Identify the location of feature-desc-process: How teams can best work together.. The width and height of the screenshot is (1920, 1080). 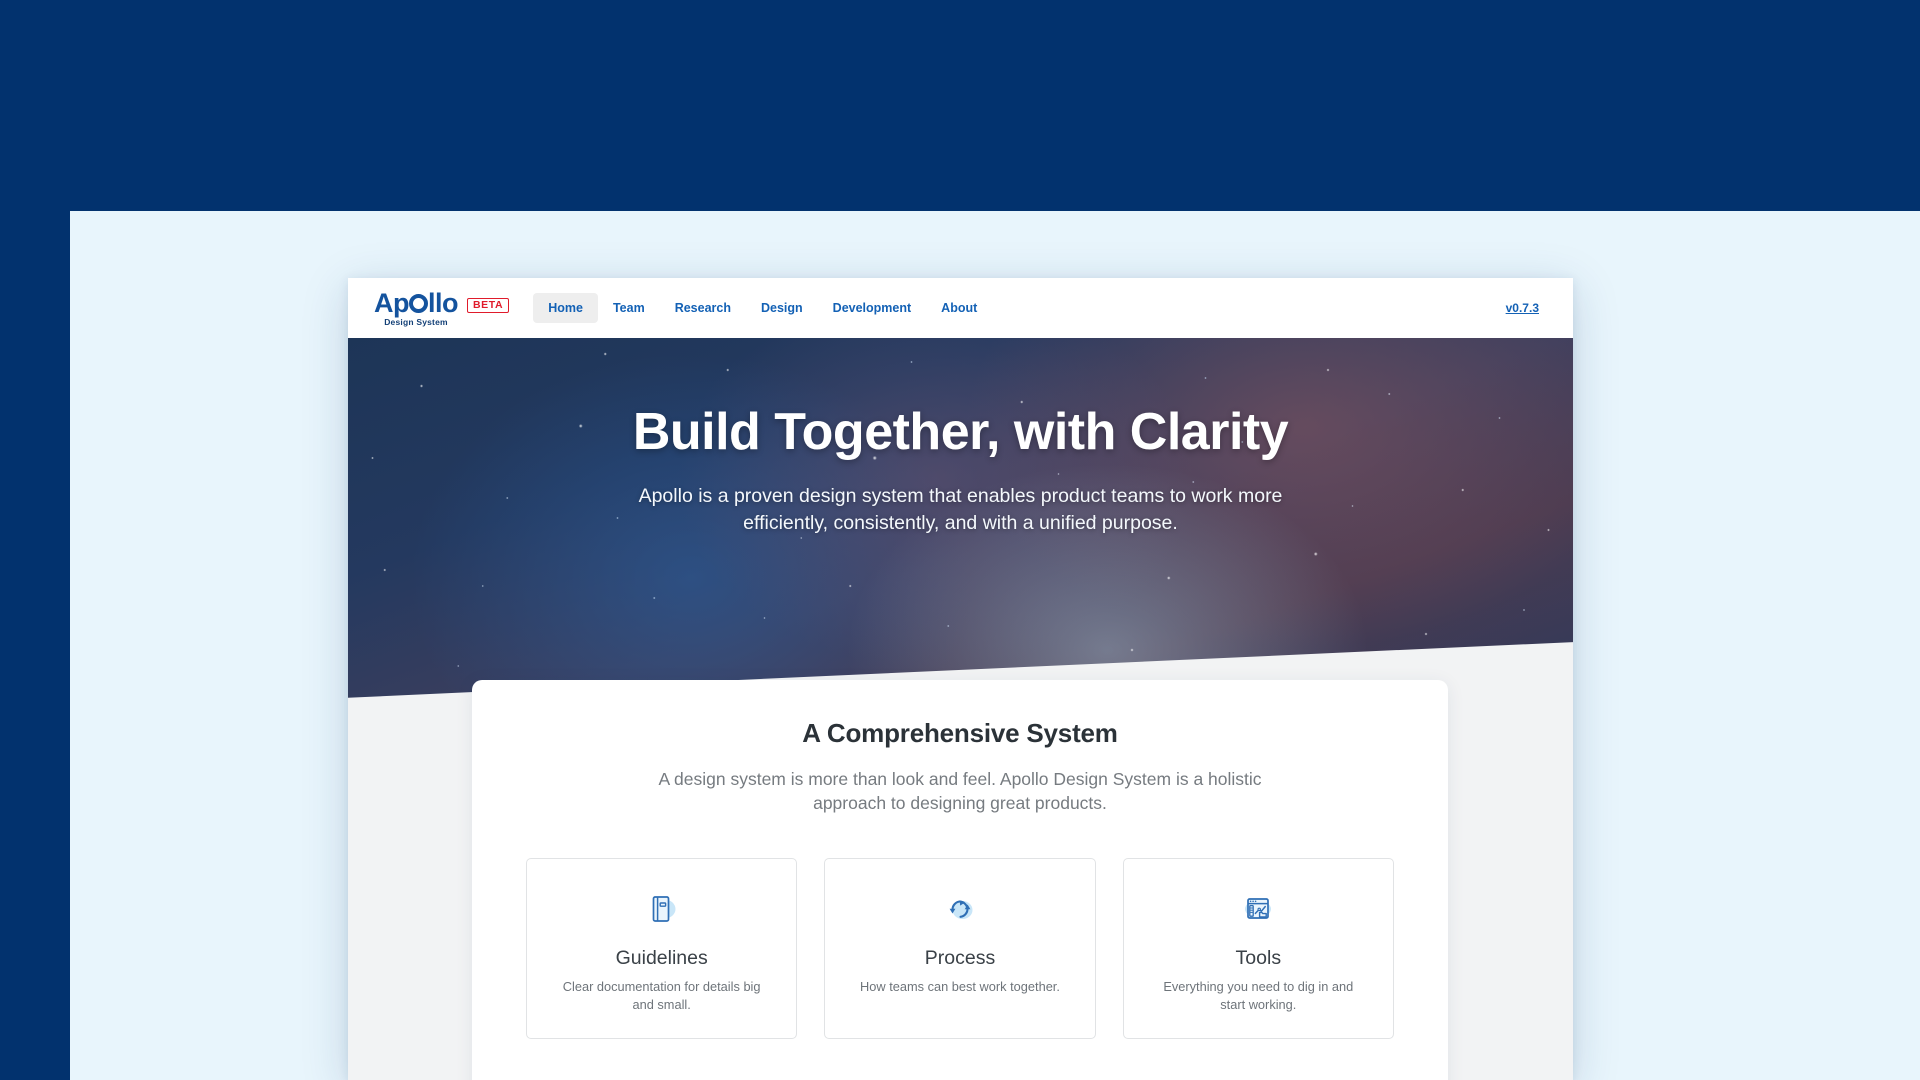
(960, 986).